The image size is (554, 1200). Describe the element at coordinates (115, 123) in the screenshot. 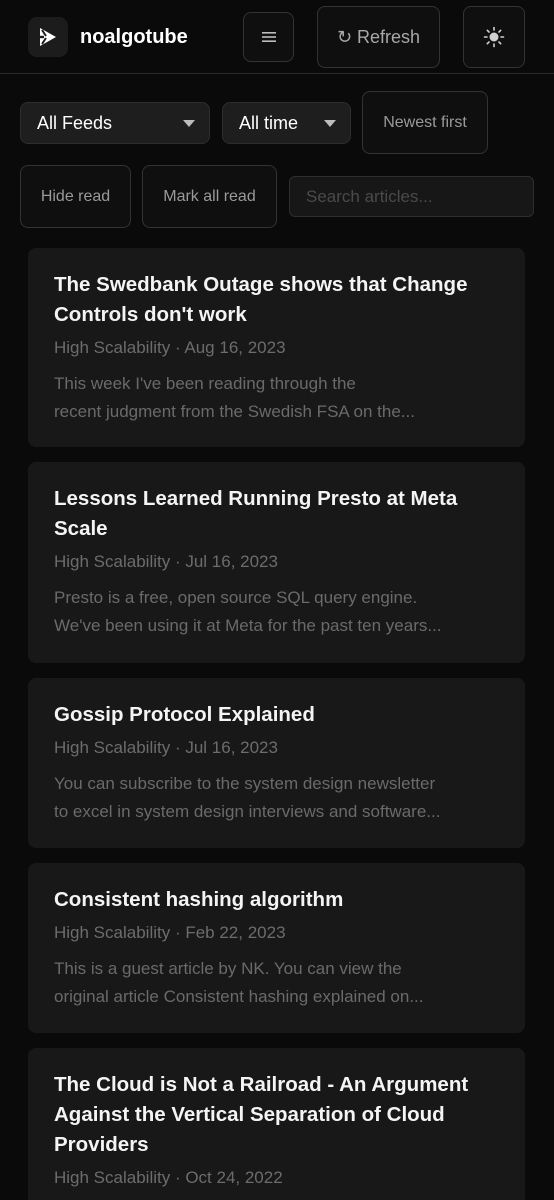

I see `feeds-select: All Feeds` at that location.